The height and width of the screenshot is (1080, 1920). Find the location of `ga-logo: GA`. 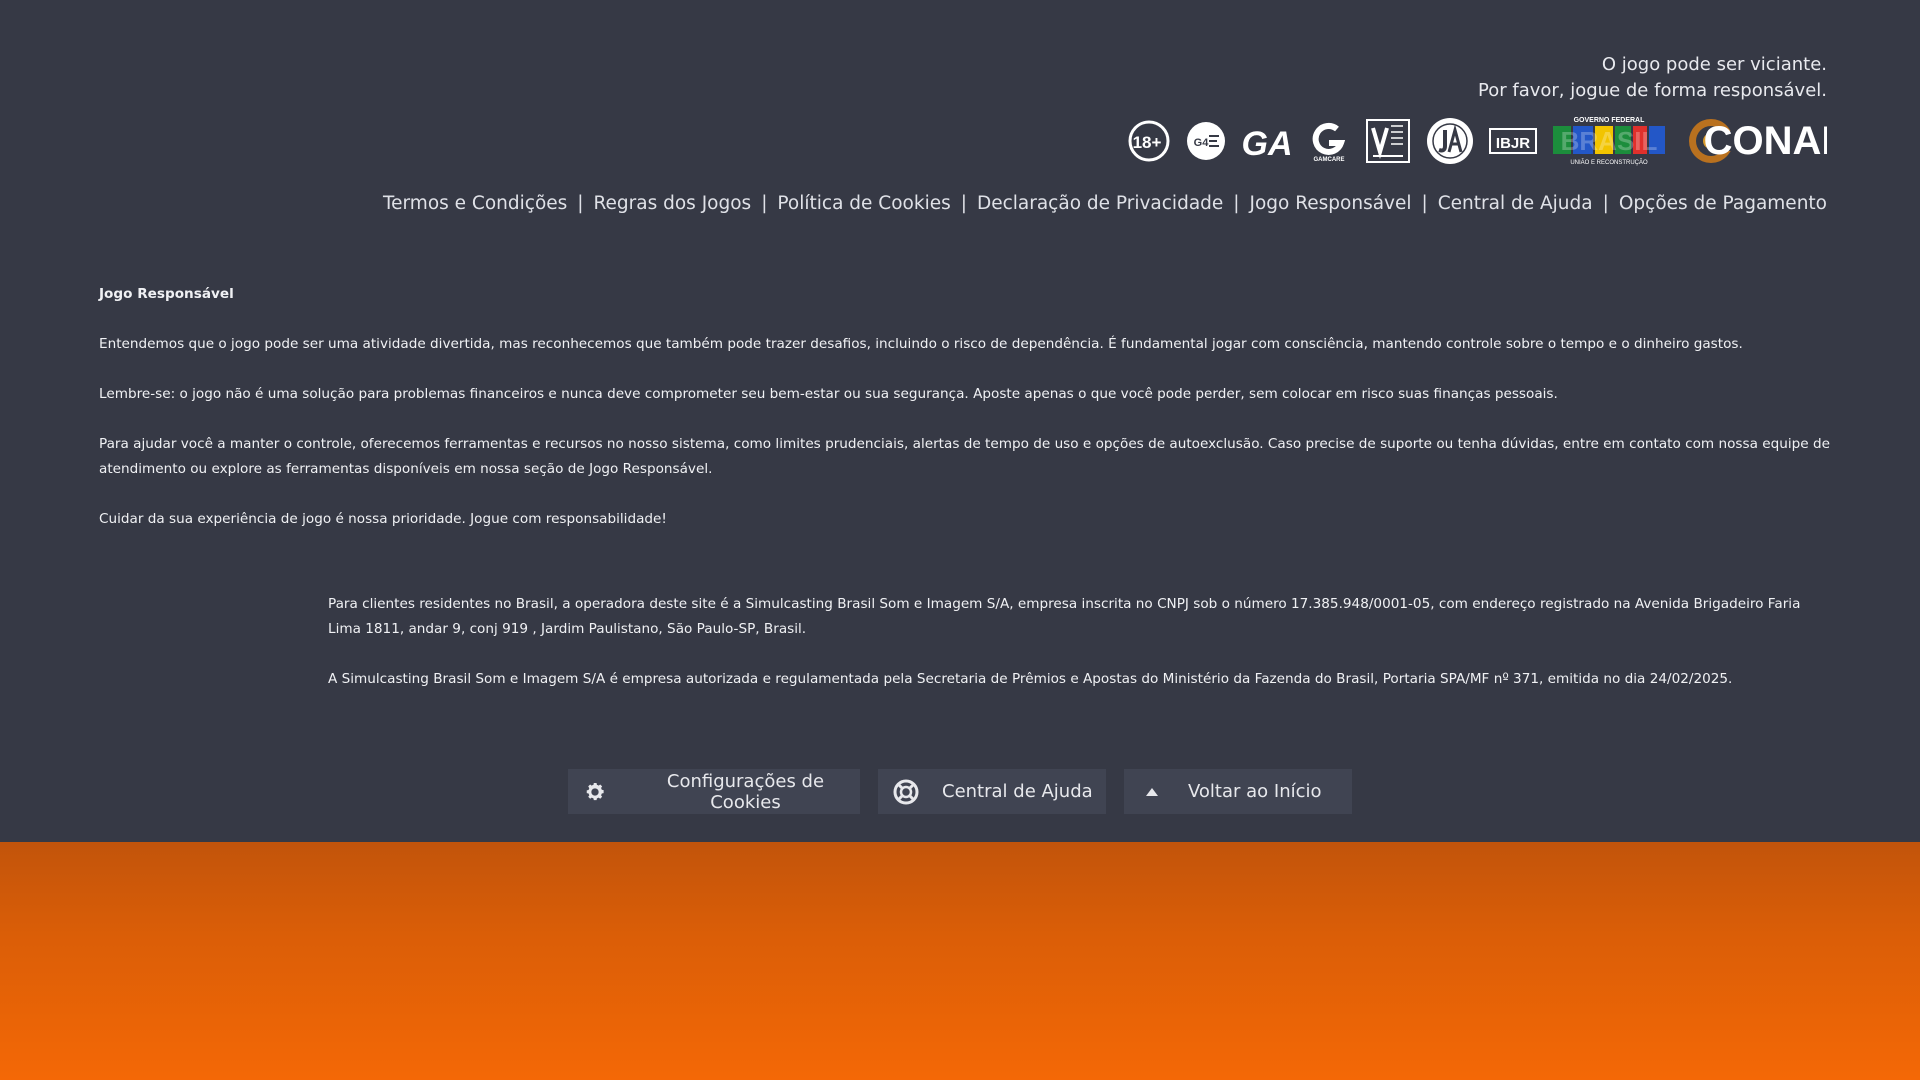

ga-logo: GA is located at coordinates (1267, 141).